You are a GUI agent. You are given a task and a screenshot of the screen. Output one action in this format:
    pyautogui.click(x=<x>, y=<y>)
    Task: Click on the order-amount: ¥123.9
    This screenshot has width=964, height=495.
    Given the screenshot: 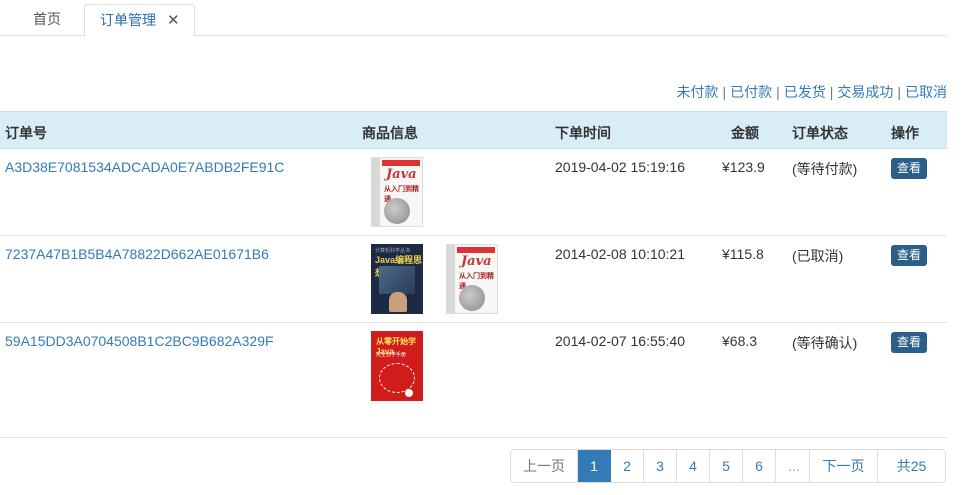 What is the action you would take?
    pyautogui.click(x=743, y=167)
    